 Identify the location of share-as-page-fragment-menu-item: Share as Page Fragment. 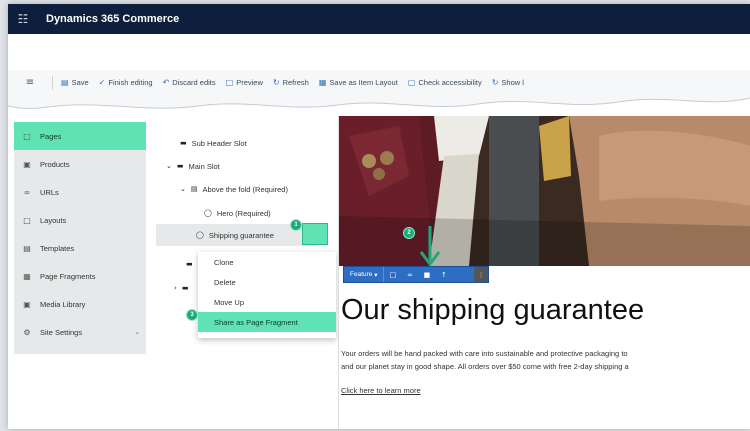
(267, 322).